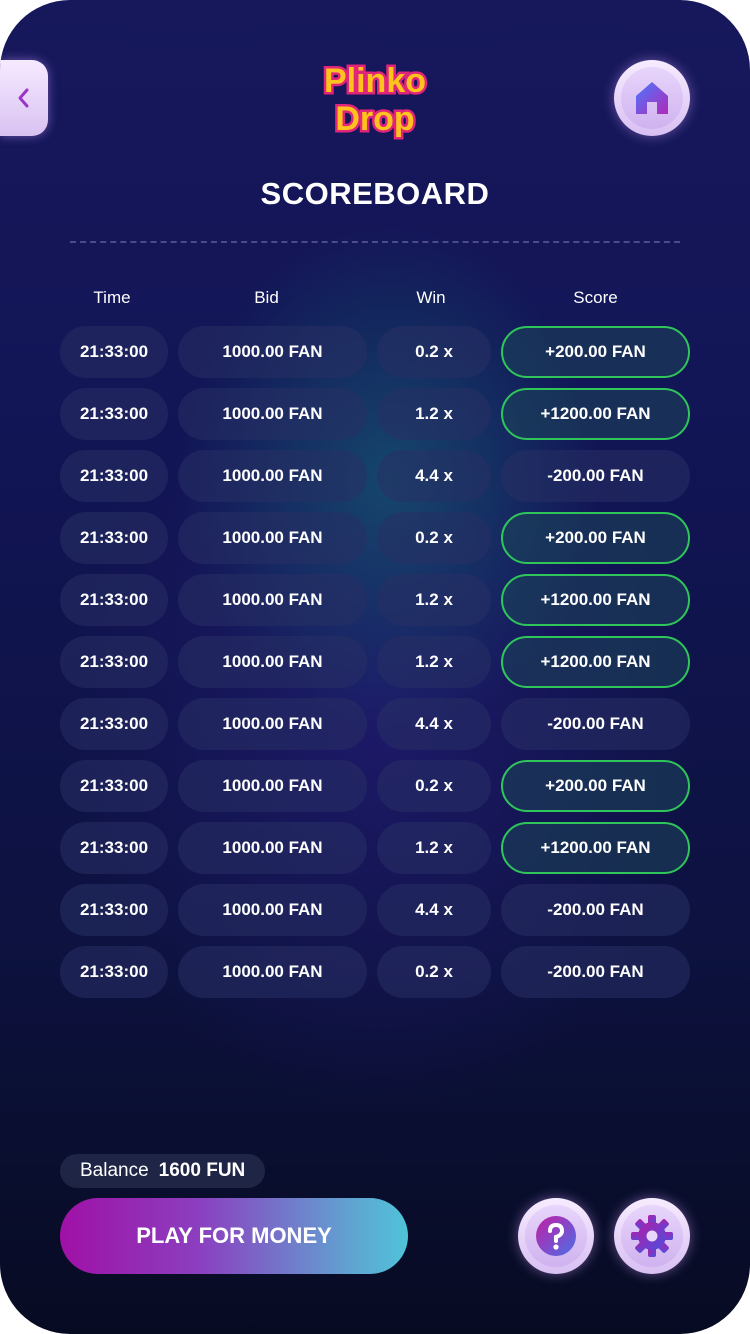 Image resolution: width=750 pixels, height=1334 pixels. Describe the element at coordinates (375, 81) in the screenshot. I see `logo-line1: Plinko` at that location.